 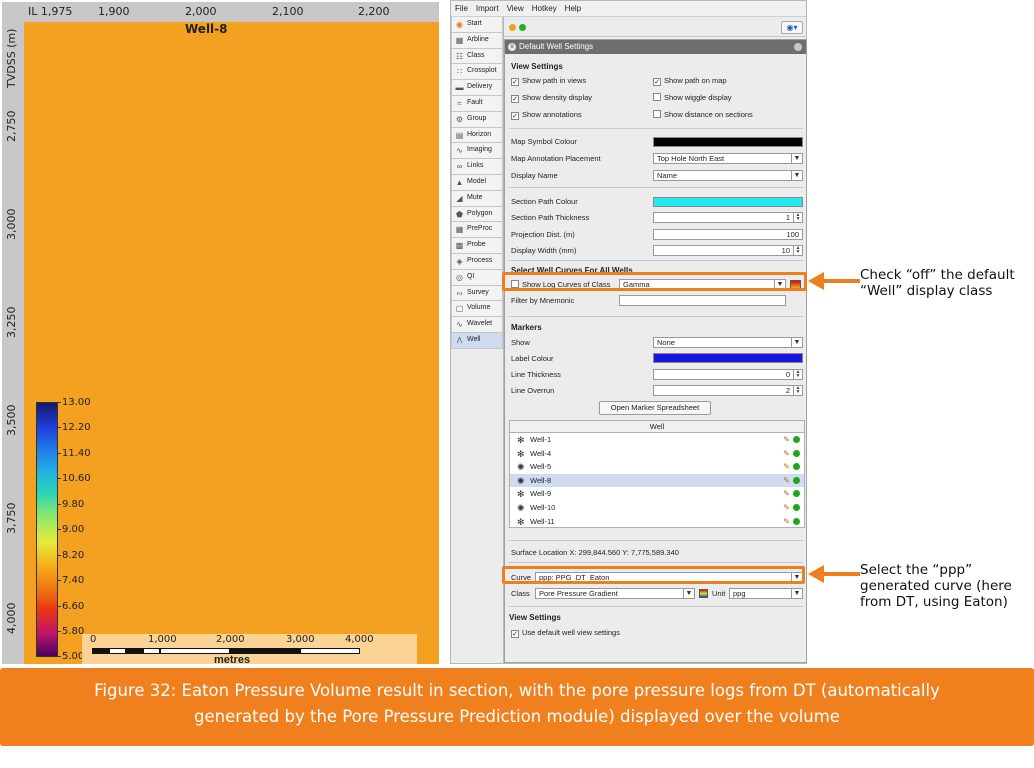 I want to click on table-row: ✻ Well-11 ✎, so click(x=657, y=522).